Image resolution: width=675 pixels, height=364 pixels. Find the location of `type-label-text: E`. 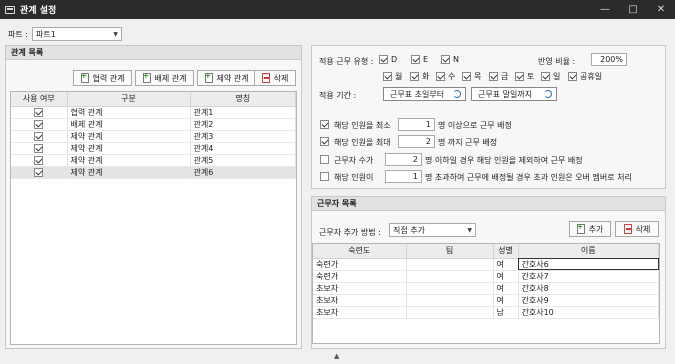

type-label-text: E is located at coordinates (426, 59).